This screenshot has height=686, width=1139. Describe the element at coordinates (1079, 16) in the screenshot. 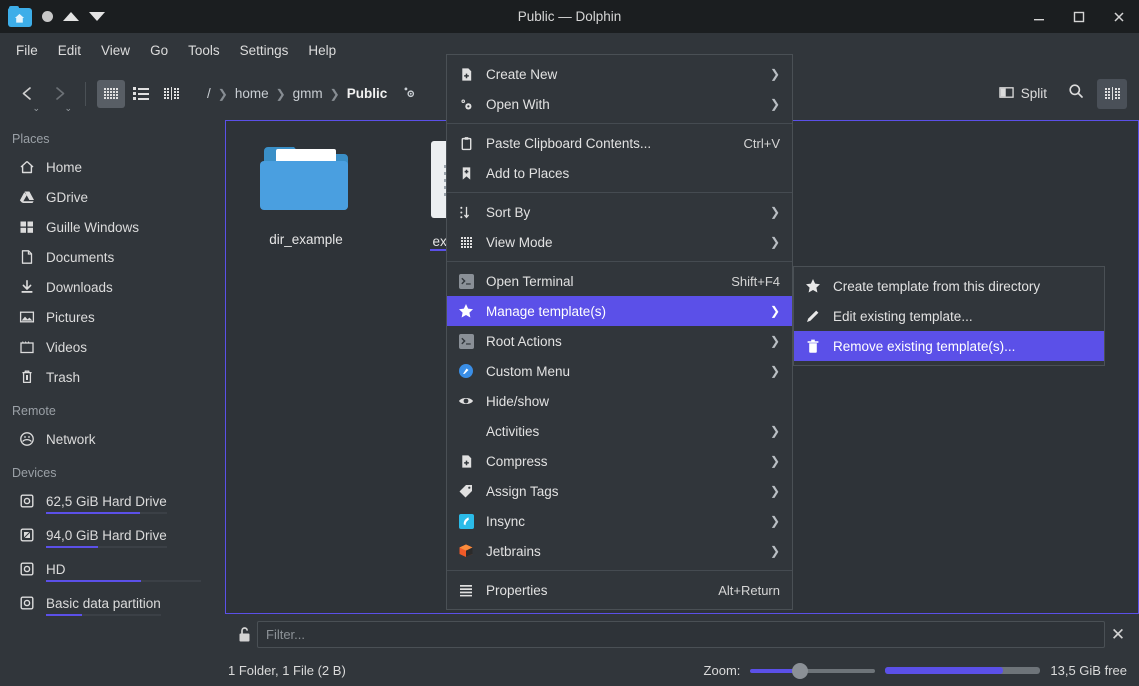

I see `maximize-button` at that location.